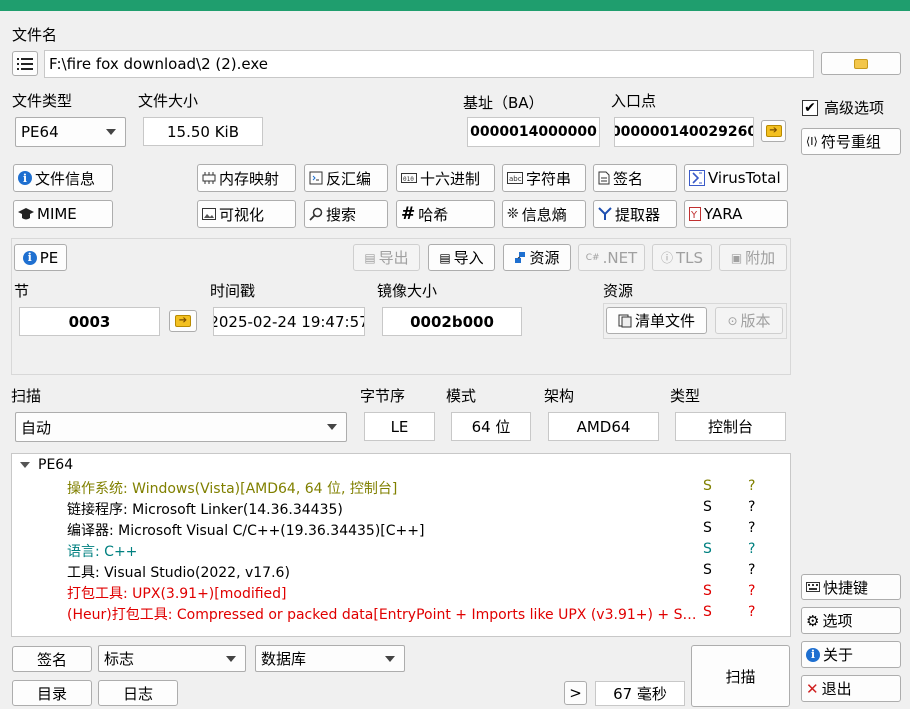 This screenshot has height=709, width=910. What do you see at coordinates (231, 658) in the screenshot?
I see `chevron-down-icon` at bounding box center [231, 658].